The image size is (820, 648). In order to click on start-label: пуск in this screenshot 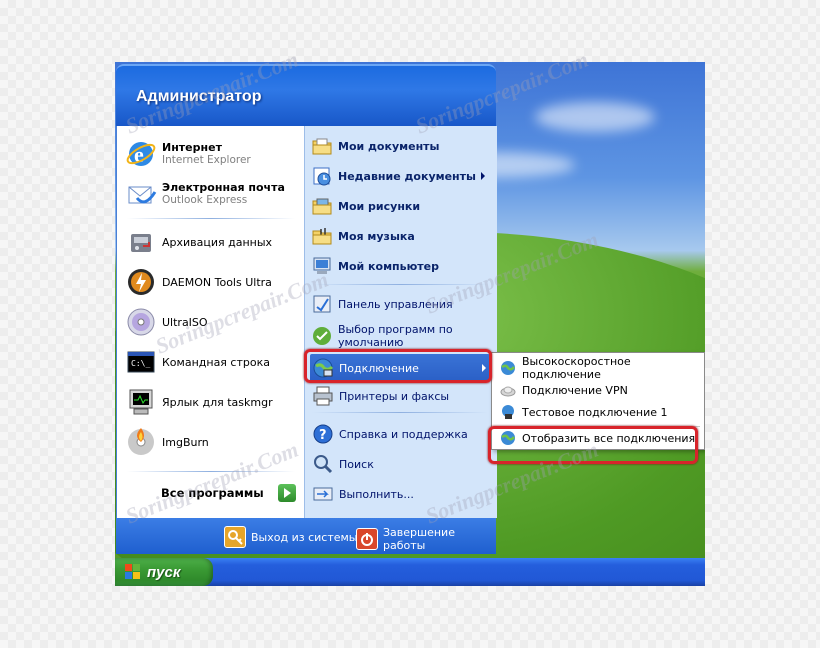, I will do `click(164, 572)`.